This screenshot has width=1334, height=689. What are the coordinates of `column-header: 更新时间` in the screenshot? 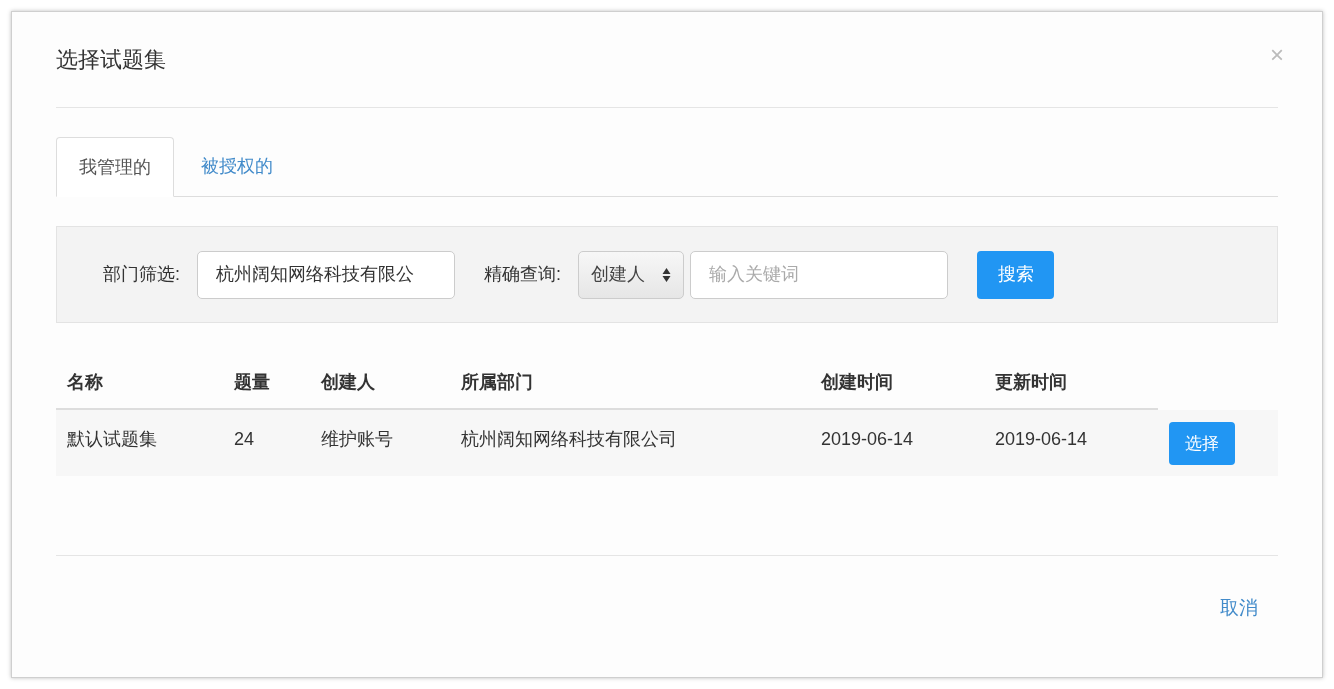 It's located at (1031, 382).